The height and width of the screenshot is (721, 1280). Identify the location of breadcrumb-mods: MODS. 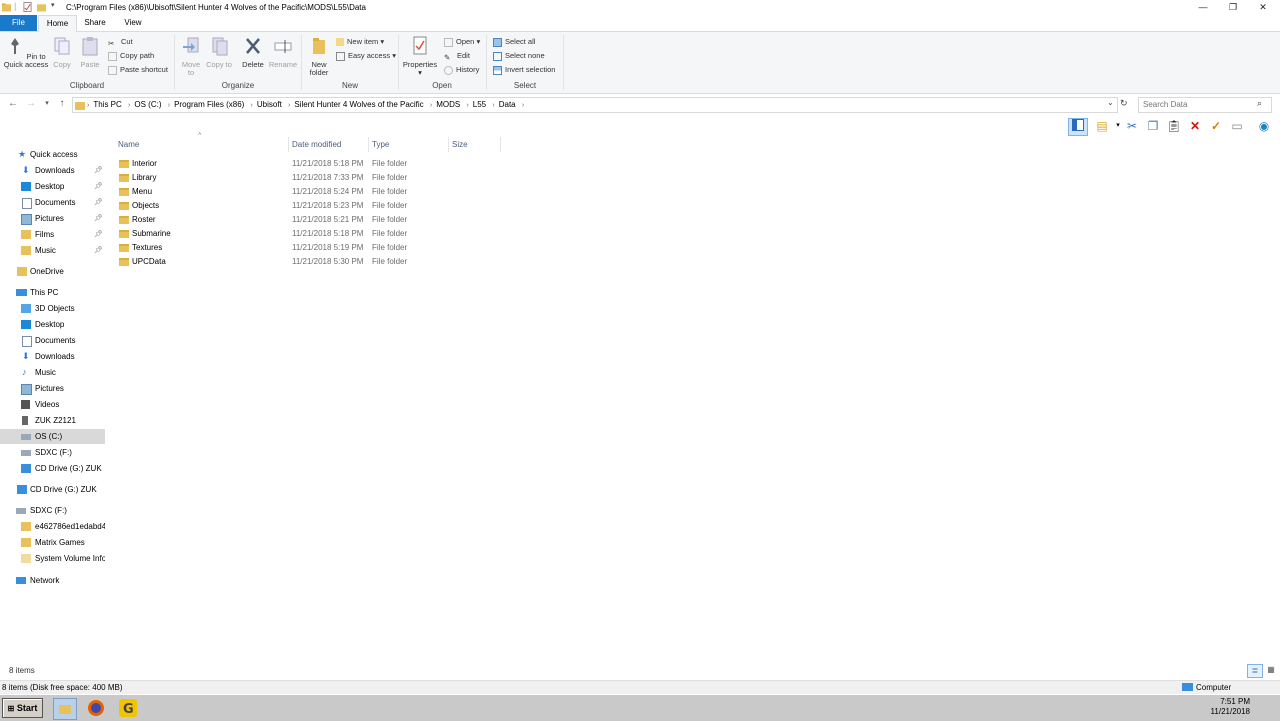
(448, 104).